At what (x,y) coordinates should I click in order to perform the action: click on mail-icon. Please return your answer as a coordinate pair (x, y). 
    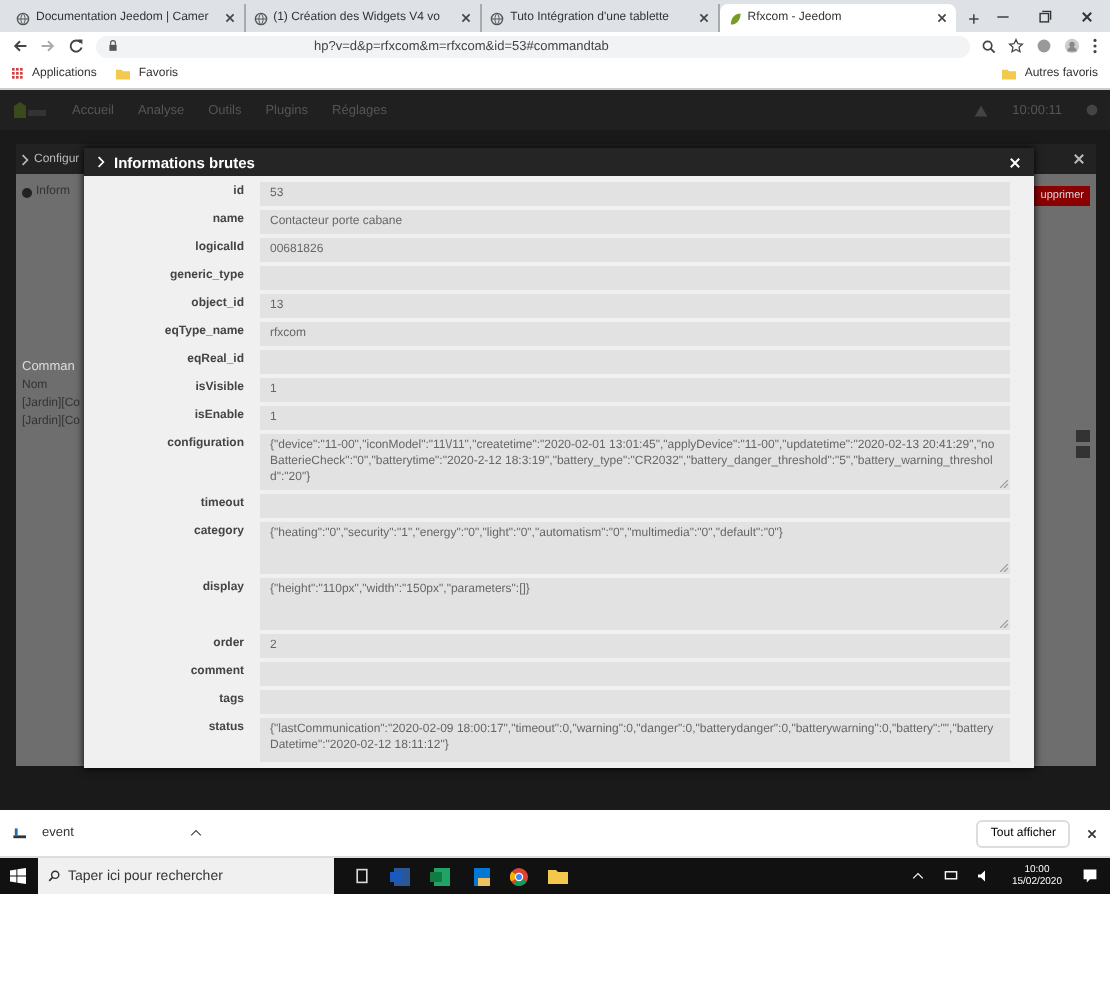
    Looking at the image, I should click on (480, 876).